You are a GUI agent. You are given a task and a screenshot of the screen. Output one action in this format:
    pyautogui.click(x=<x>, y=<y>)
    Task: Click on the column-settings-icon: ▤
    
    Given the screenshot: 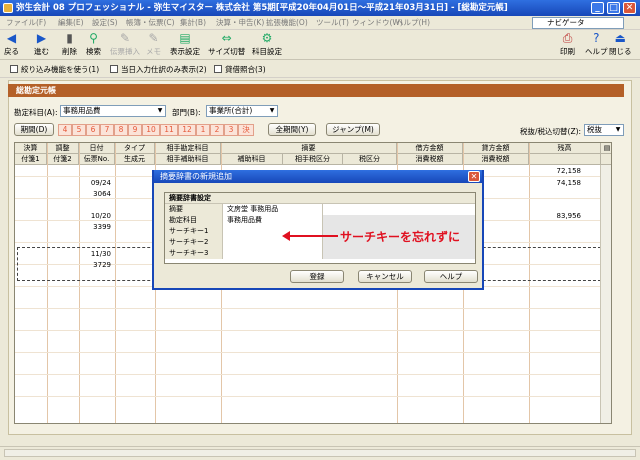 What is the action you would take?
    pyautogui.click(x=606, y=148)
    